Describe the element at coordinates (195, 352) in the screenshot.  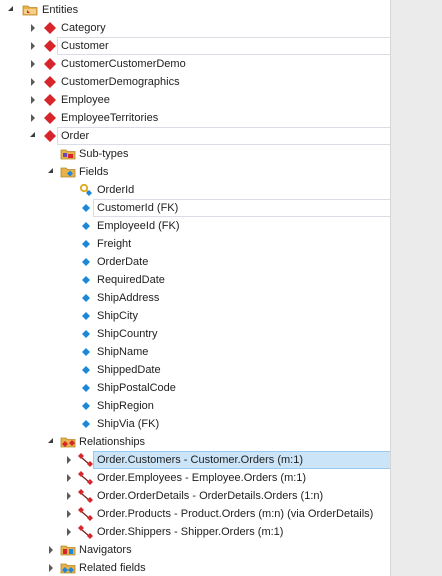
I see `tree-node-field: ShipName` at that location.